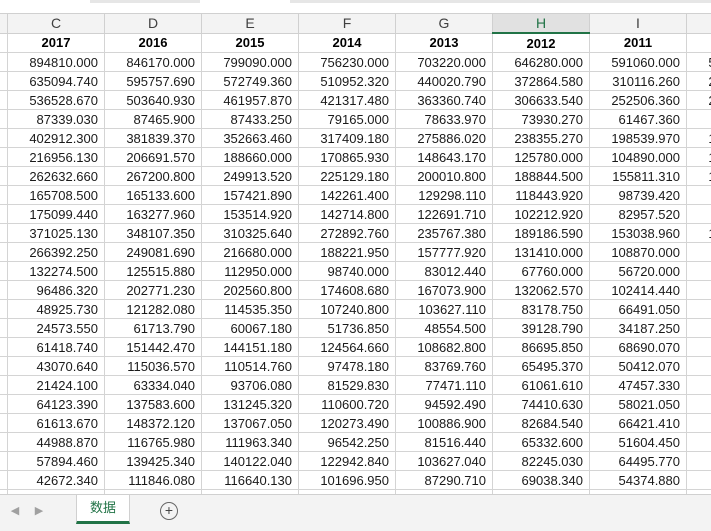 The image size is (711, 531). Describe the element at coordinates (153, 461) in the screenshot. I see `value-cell: 139425.340` at that location.